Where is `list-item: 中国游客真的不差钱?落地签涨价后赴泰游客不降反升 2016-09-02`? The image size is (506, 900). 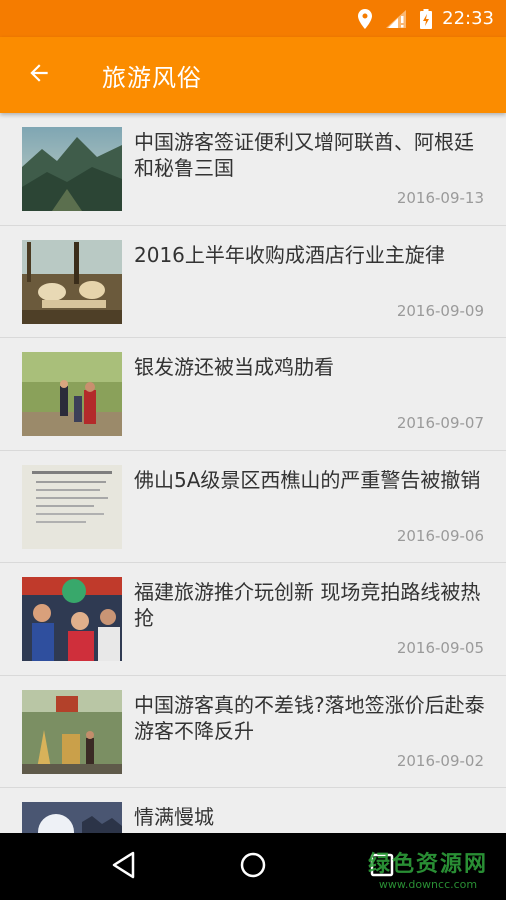 list-item: 中国游客真的不差钱?落地签涨价后赴泰游客不降反升 2016-09-02 is located at coordinates (253, 731).